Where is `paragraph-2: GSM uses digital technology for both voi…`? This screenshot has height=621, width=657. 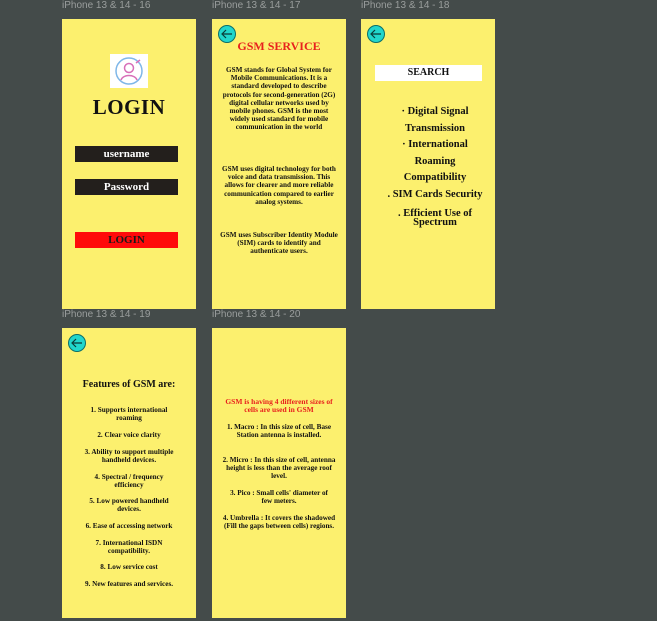
paragraph-2: GSM uses digital technology for both voi… is located at coordinates (279, 185).